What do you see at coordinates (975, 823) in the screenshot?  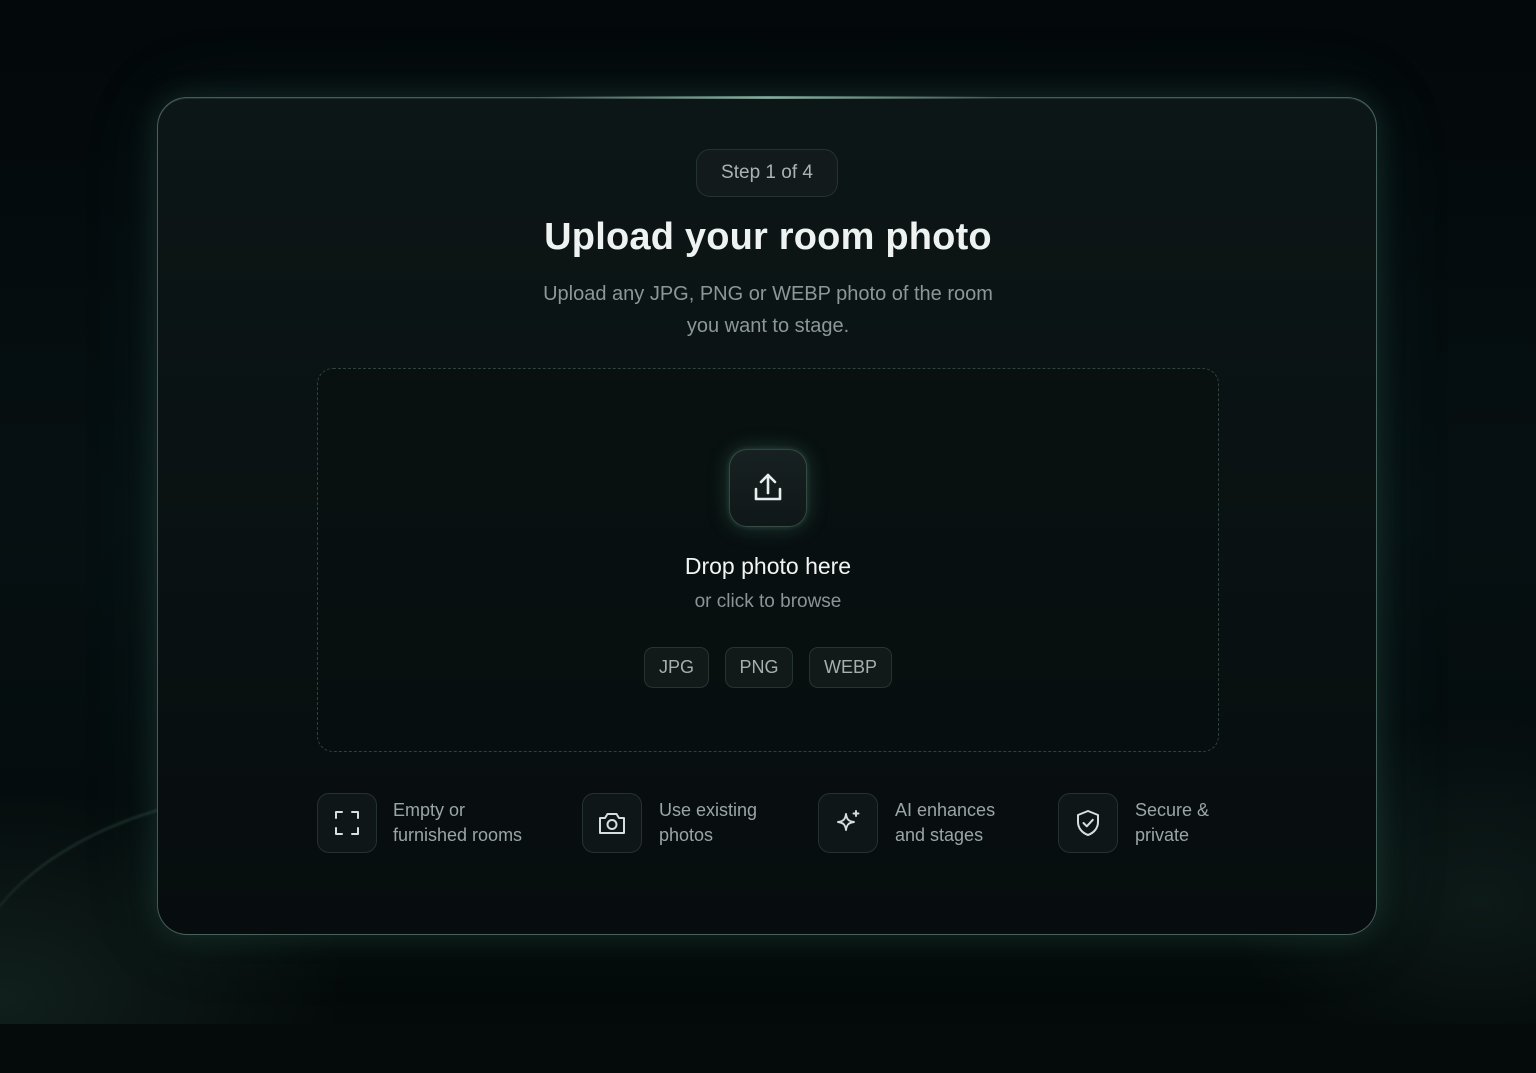 I see `feature-ai-text: AI enhances and stages` at bounding box center [975, 823].